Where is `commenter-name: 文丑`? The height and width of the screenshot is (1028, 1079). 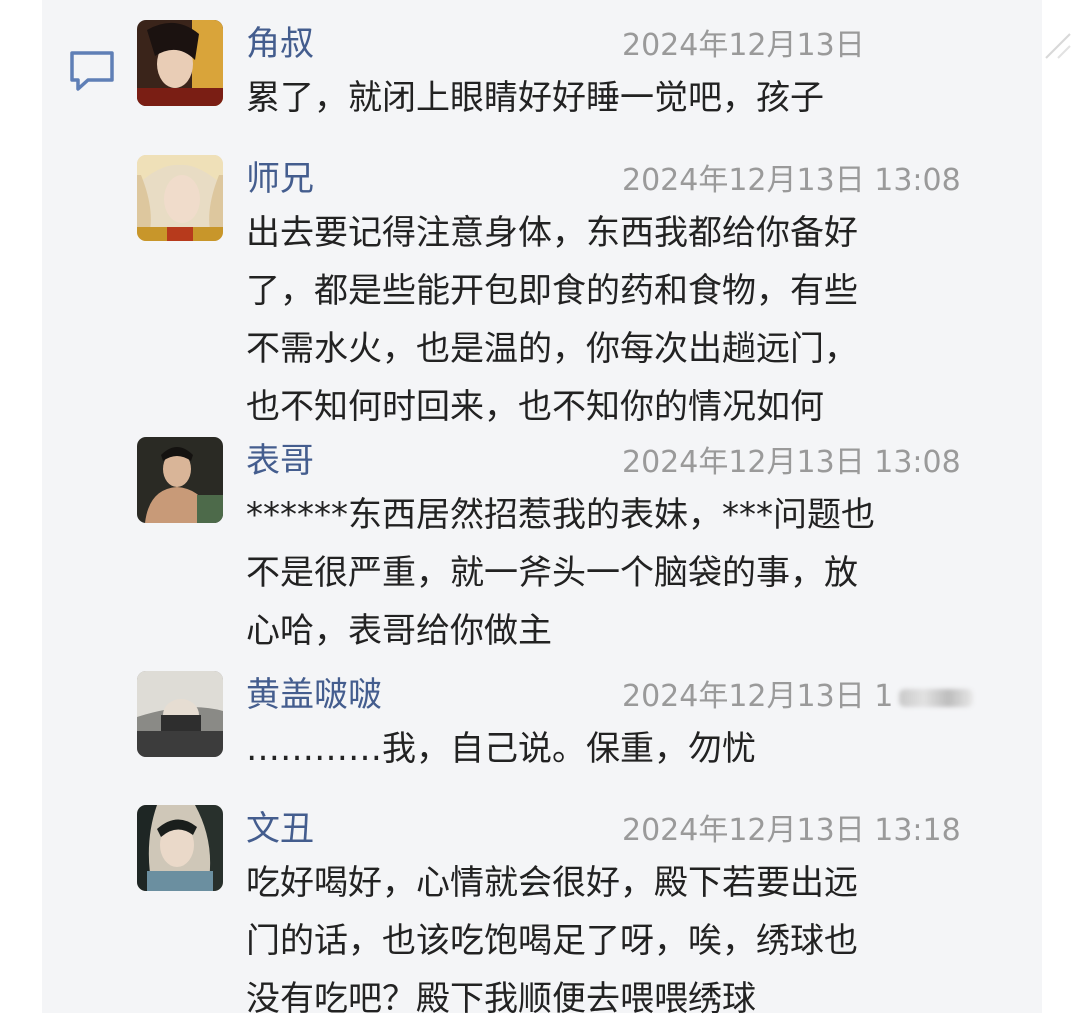 commenter-name: 文丑 is located at coordinates (280, 829).